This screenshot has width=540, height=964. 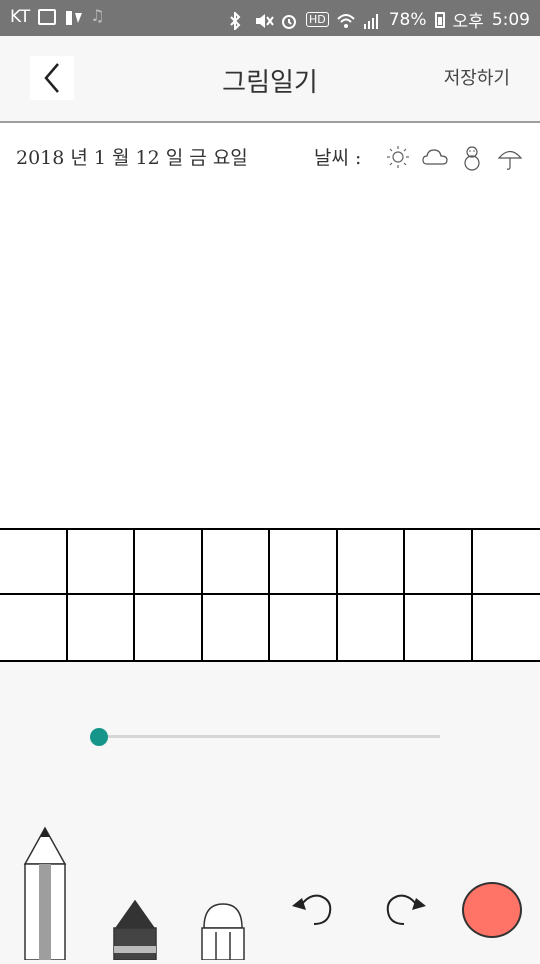 I want to click on snowman-icon, so click(x=472, y=157).